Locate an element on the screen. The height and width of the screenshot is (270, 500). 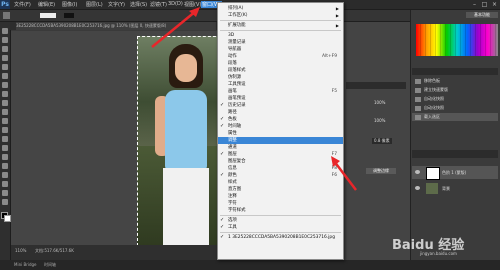
feather-field is located at coordinates (48, 15).